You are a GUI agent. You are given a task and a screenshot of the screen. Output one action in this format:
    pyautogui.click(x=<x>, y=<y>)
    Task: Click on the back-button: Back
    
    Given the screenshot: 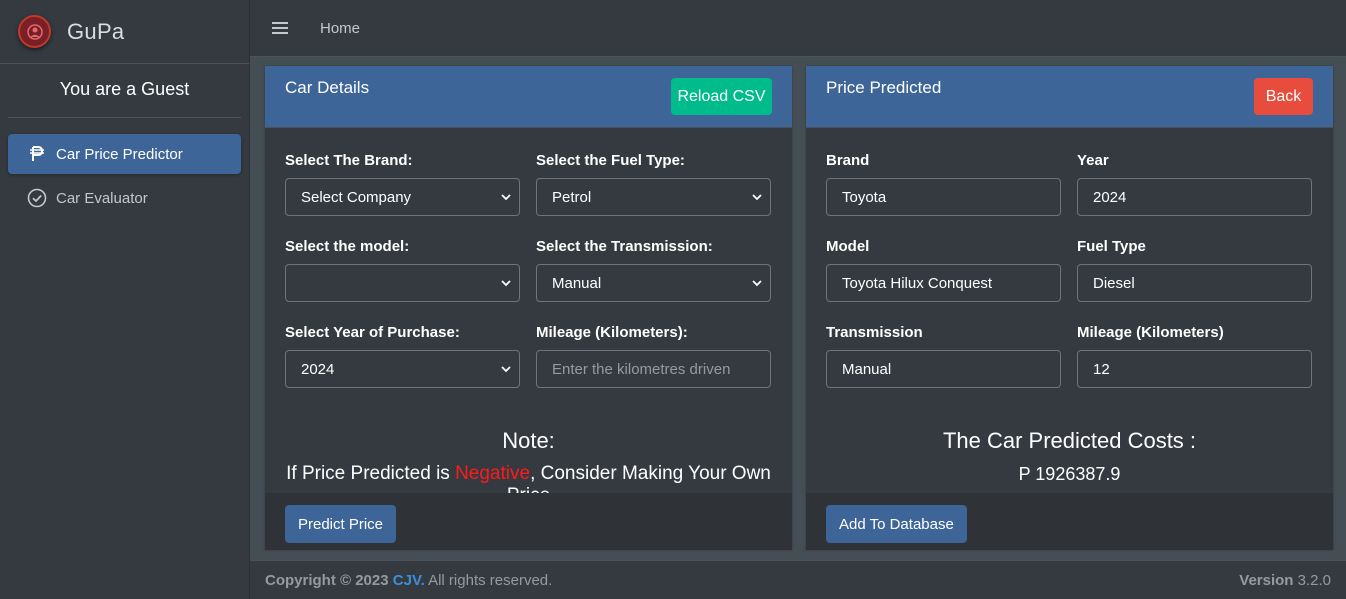 What is the action you would take?
    pyautogui.click(x=1283, y=96)
    